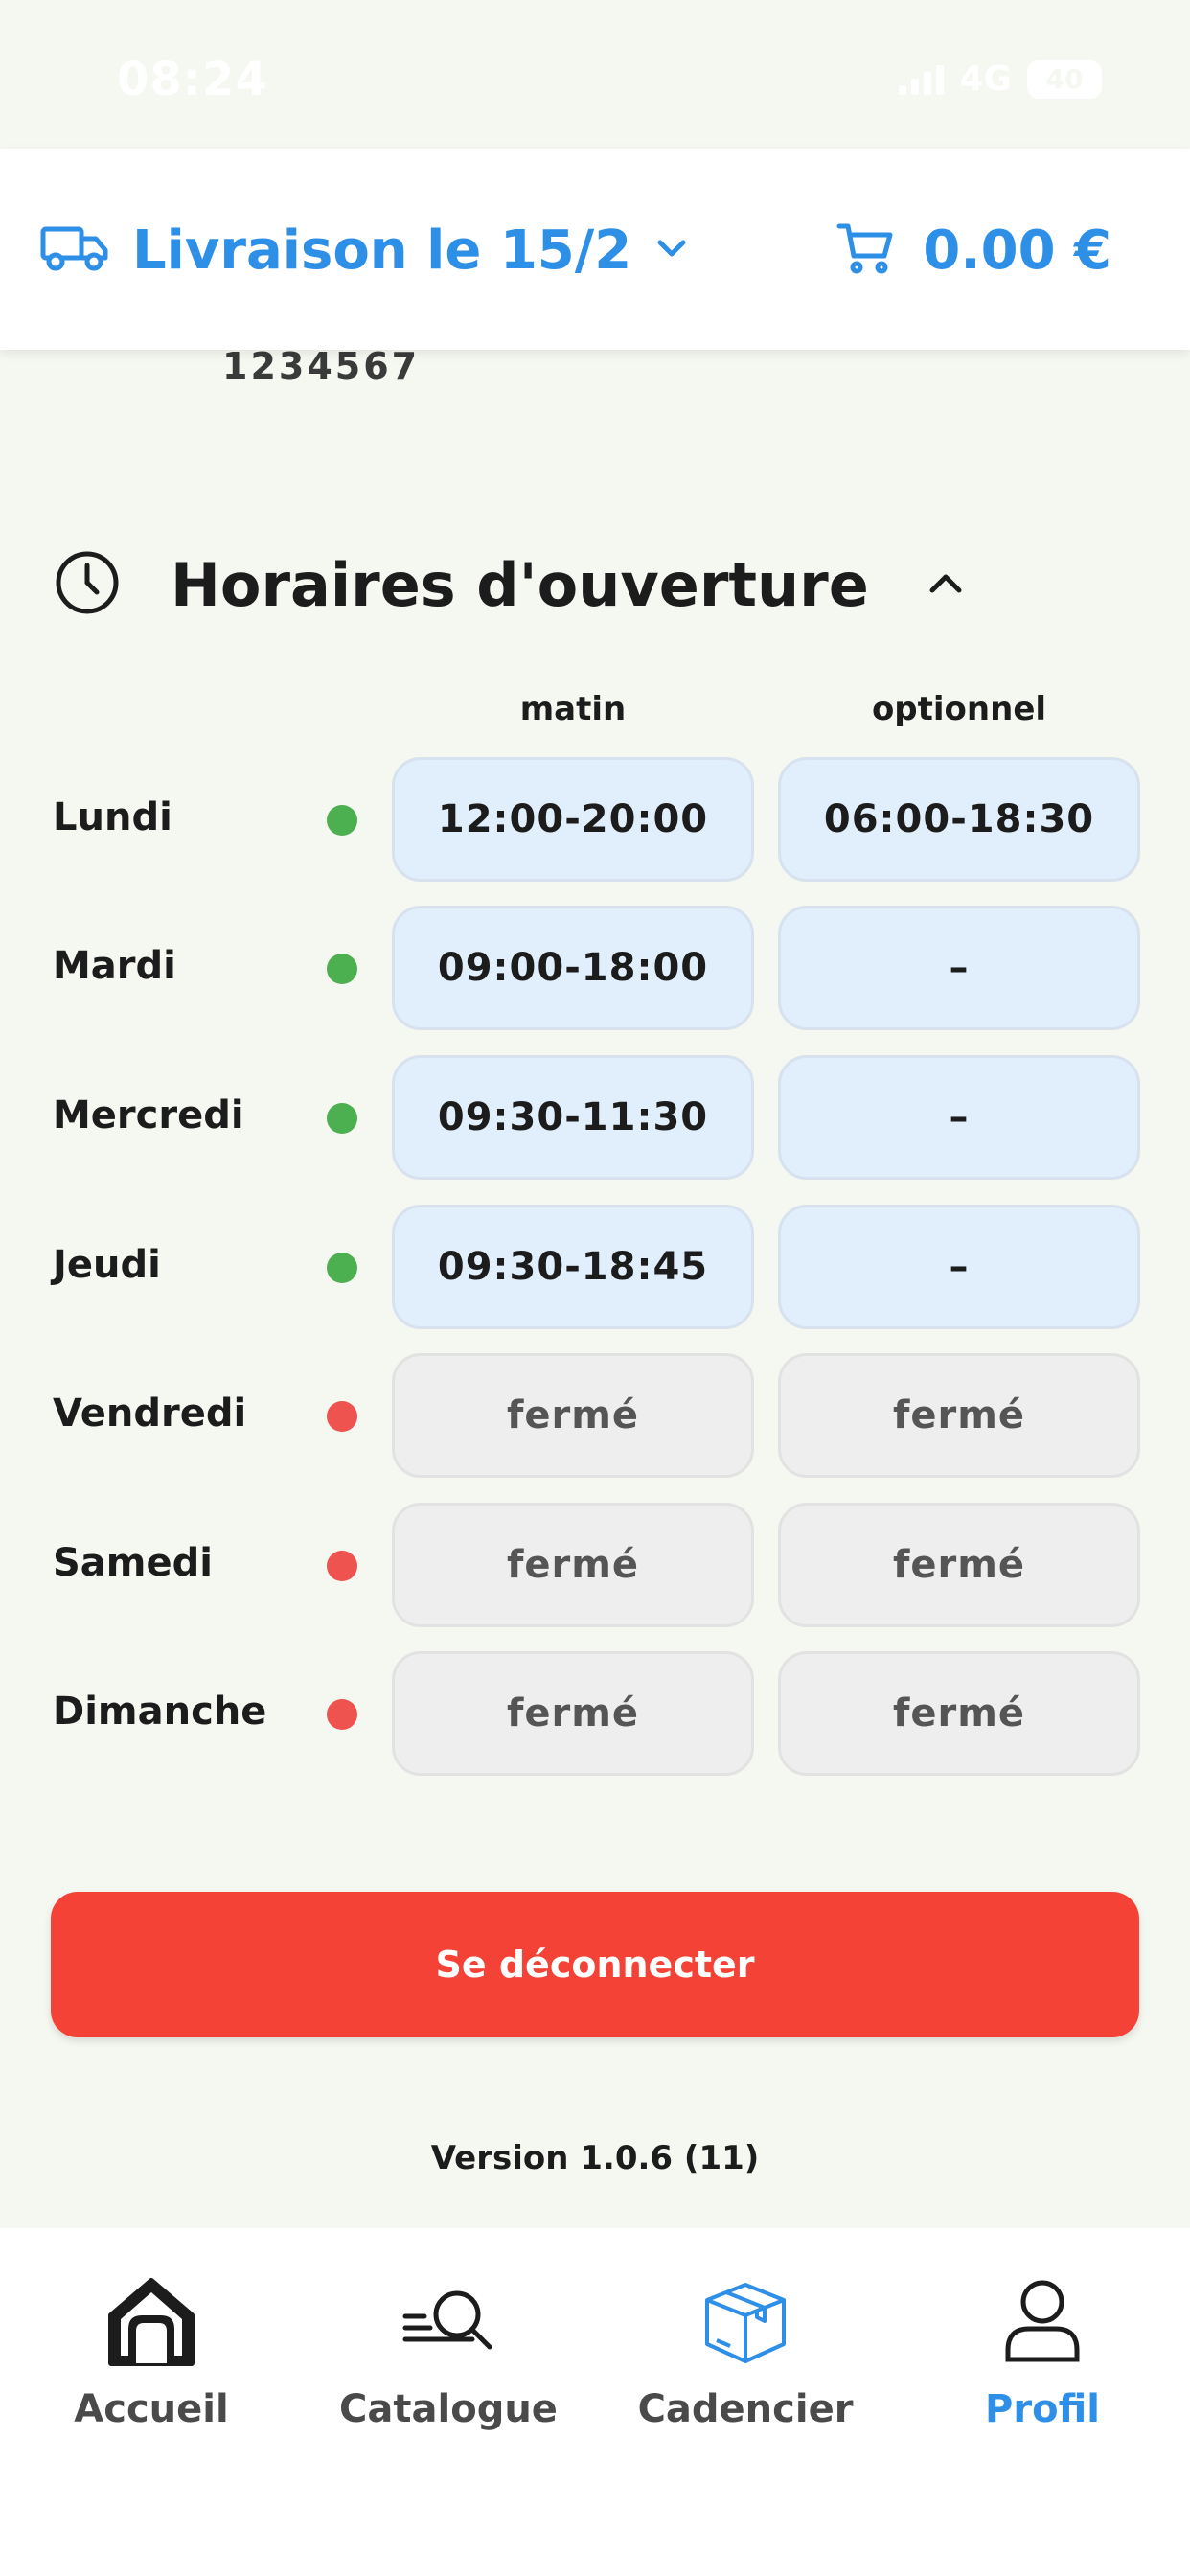  Describe the element at coordinates (746, 2409) in the screenshot. I see `nav-label-cadencier: Cadencier` at that location.